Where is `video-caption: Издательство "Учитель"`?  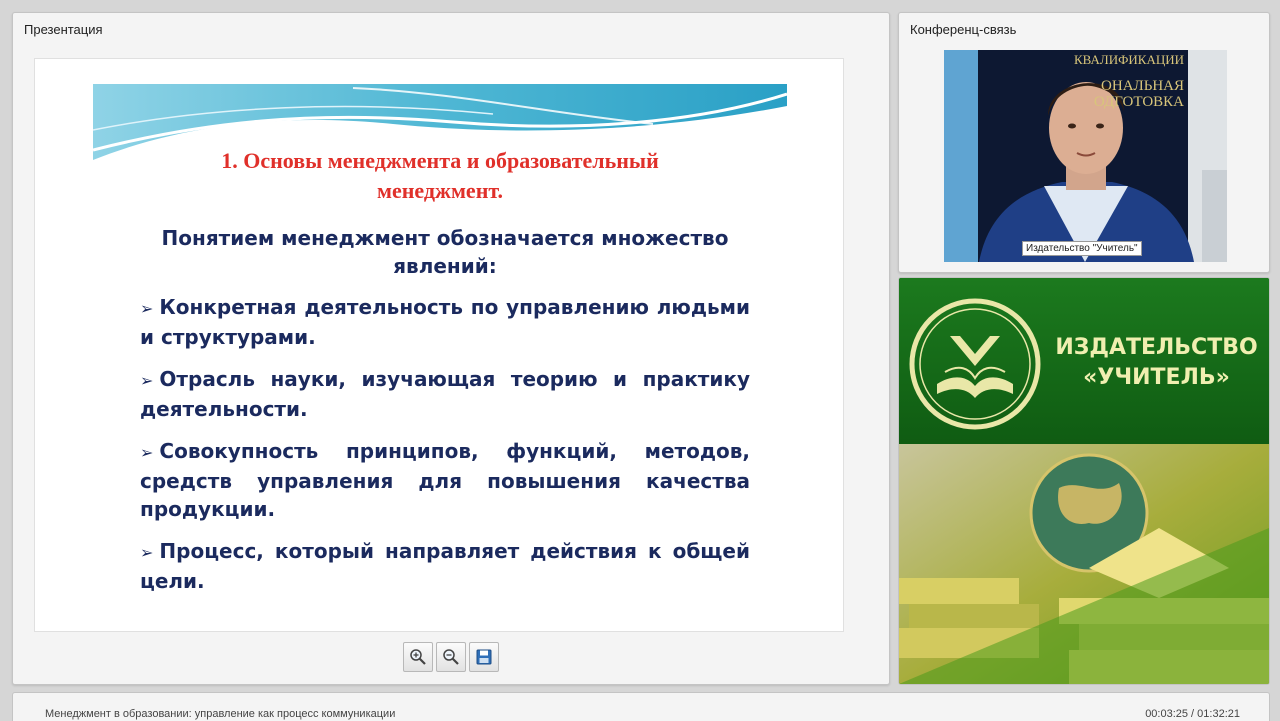 video-caption: Издательство "Учитель" is located at coordinates (1082, 248).